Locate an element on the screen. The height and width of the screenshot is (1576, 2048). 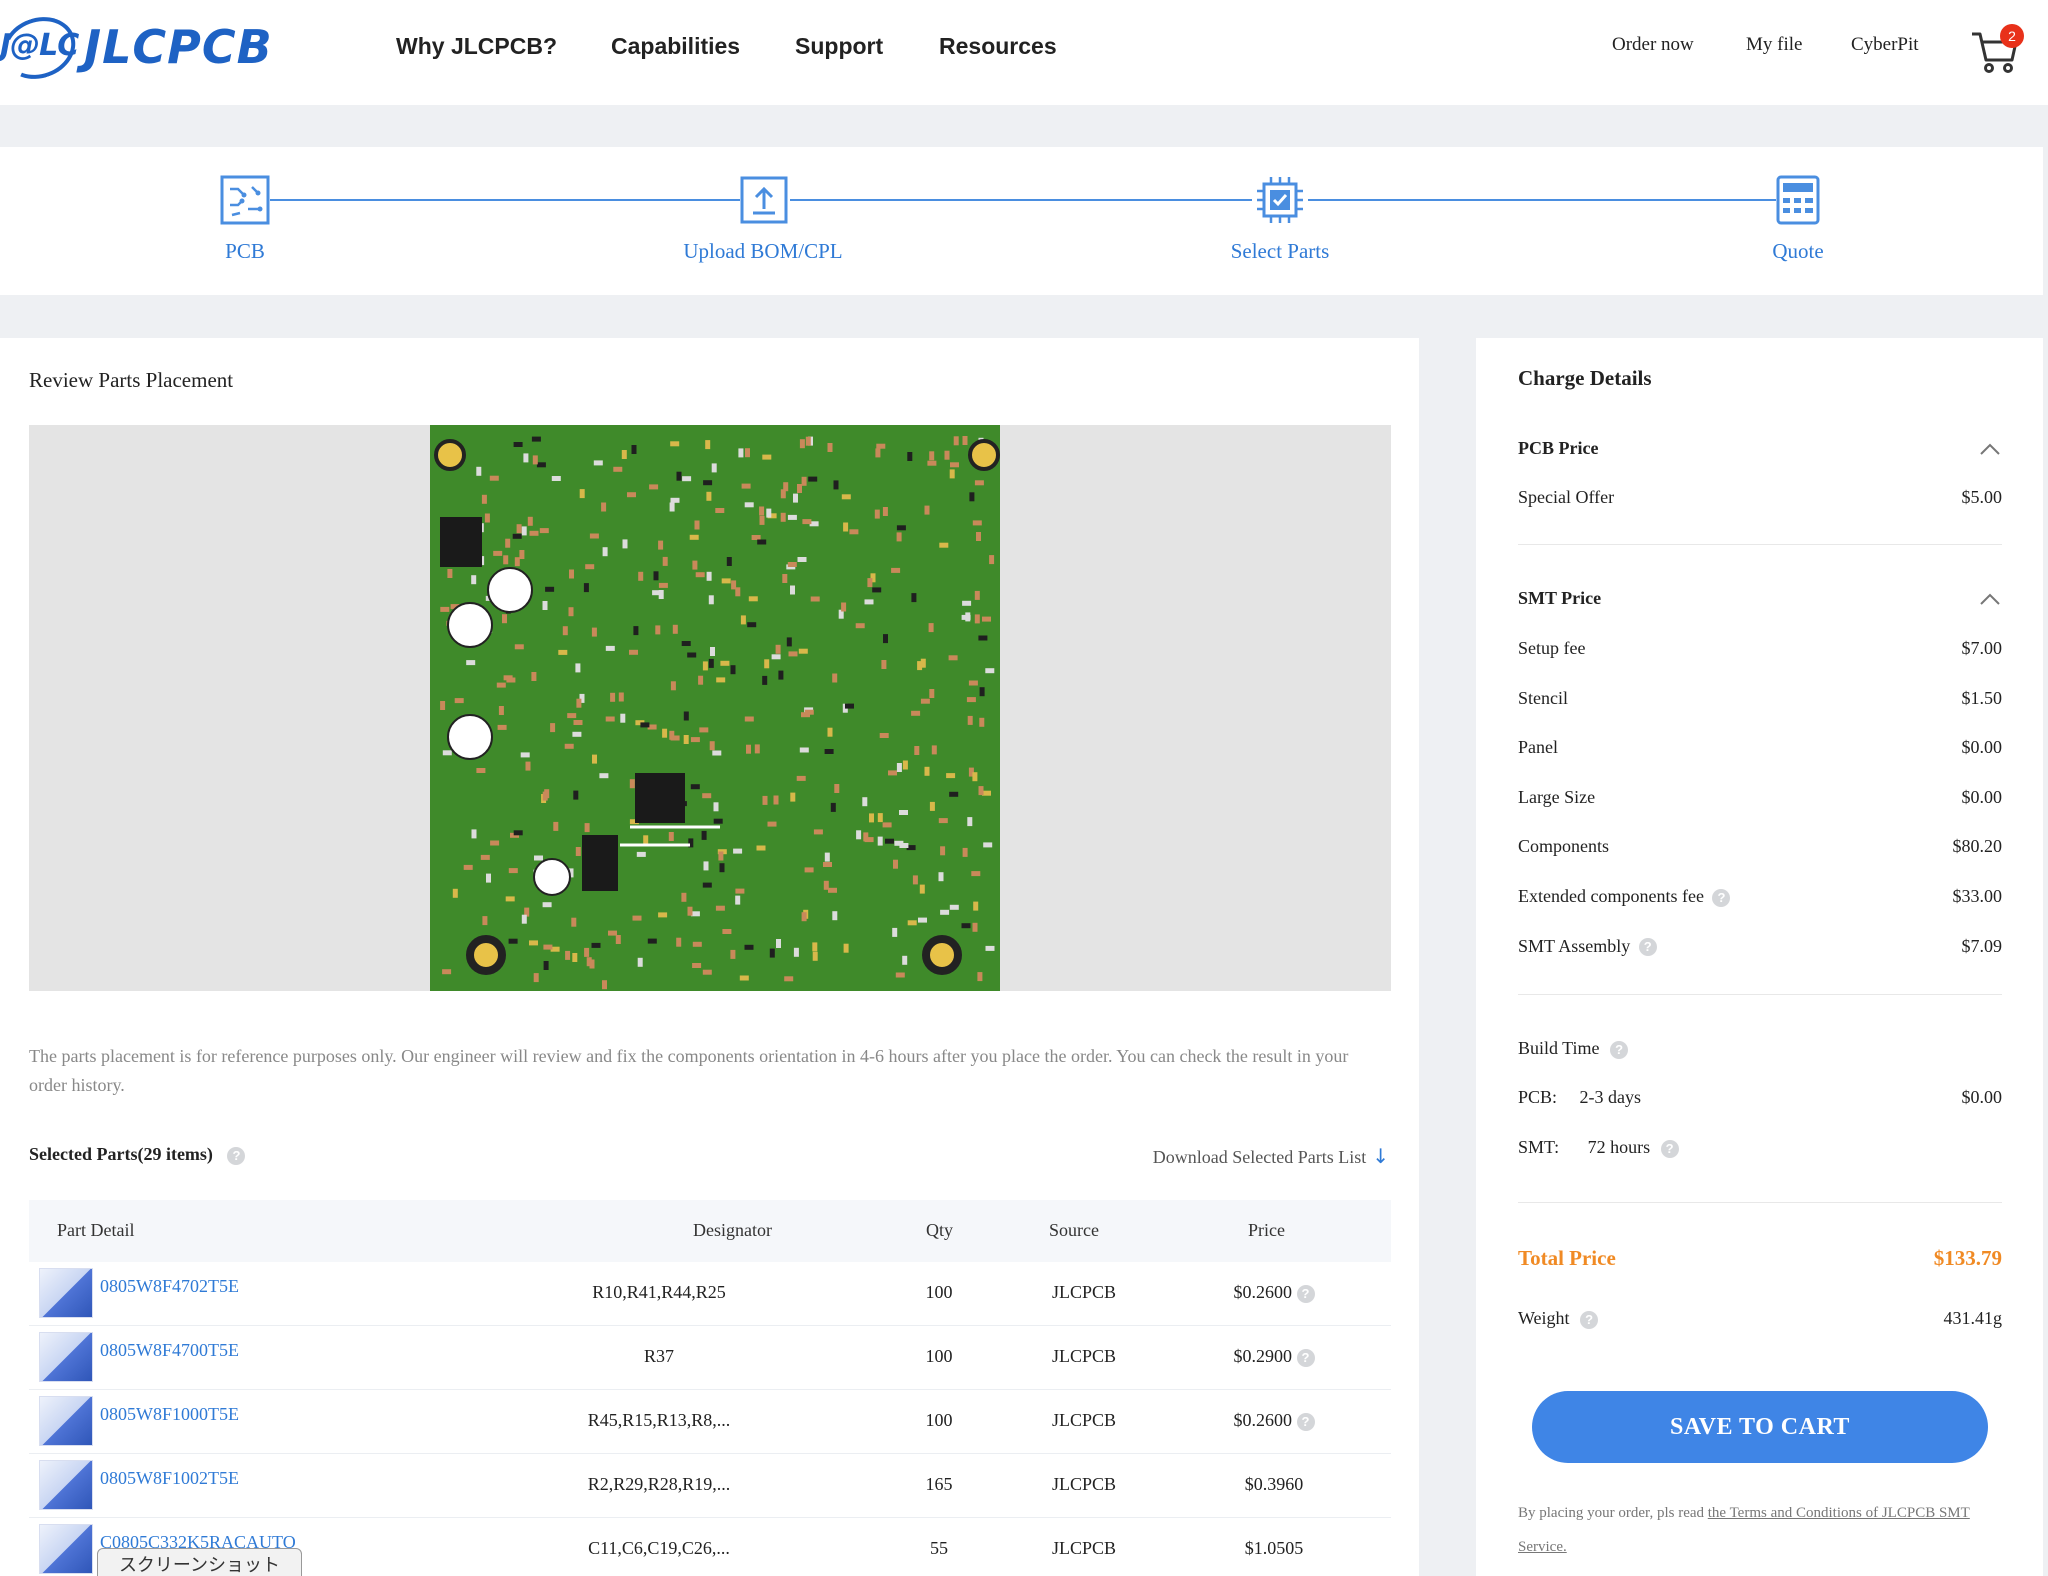
step-pcb-label: PCB is located at coordinates (245, 251).